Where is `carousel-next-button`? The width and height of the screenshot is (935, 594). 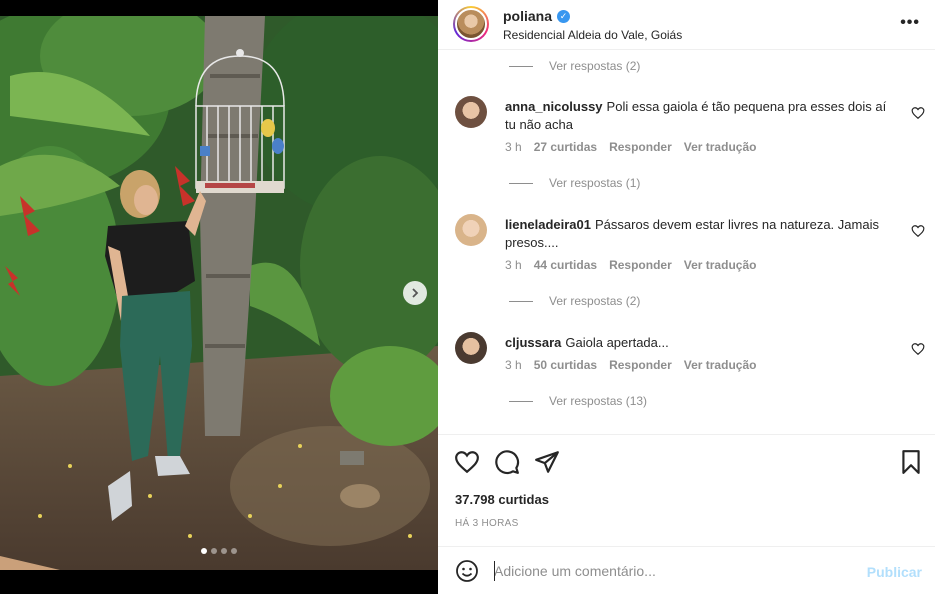
carousel-next-button is located at coordinates (415, 293).